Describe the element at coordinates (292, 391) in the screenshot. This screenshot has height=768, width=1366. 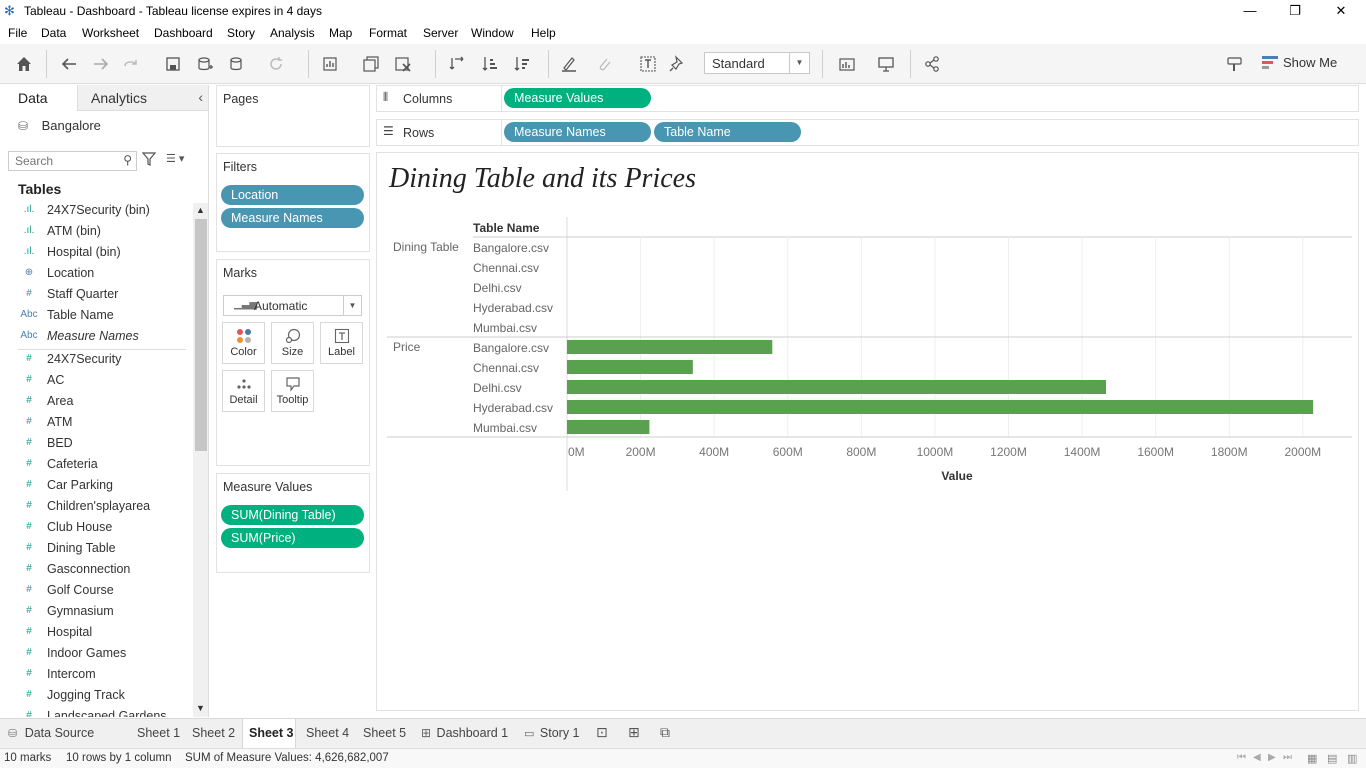
I see `tooltip-button: Tooltip` at that location.